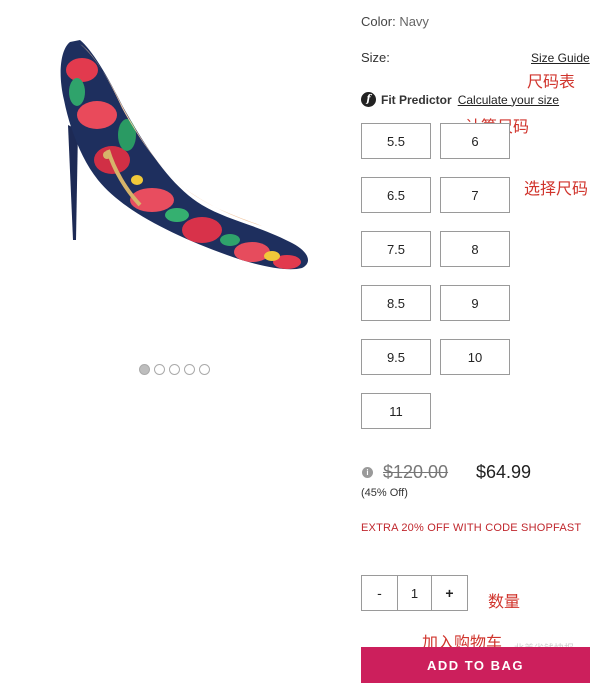 The width and height of the screenshot is (601, 683). What do you see at coordinates (384, 493) in the screenshot?
I see `discount-percent: (45% Off)` at bounding box center [384, 493].